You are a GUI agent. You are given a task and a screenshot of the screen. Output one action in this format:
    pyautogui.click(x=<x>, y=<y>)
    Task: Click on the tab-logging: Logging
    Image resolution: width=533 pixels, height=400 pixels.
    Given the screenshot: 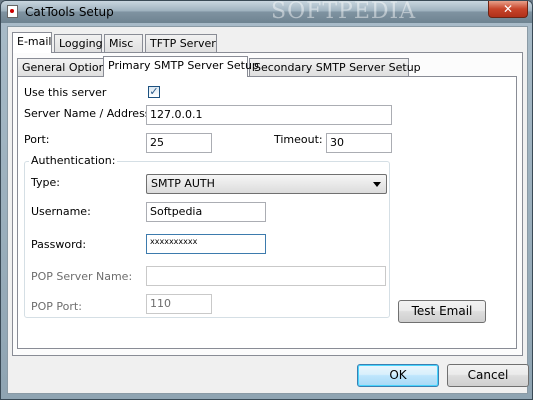 What is the action you would take?
    pyautogui.click(x=78, y=43)
    